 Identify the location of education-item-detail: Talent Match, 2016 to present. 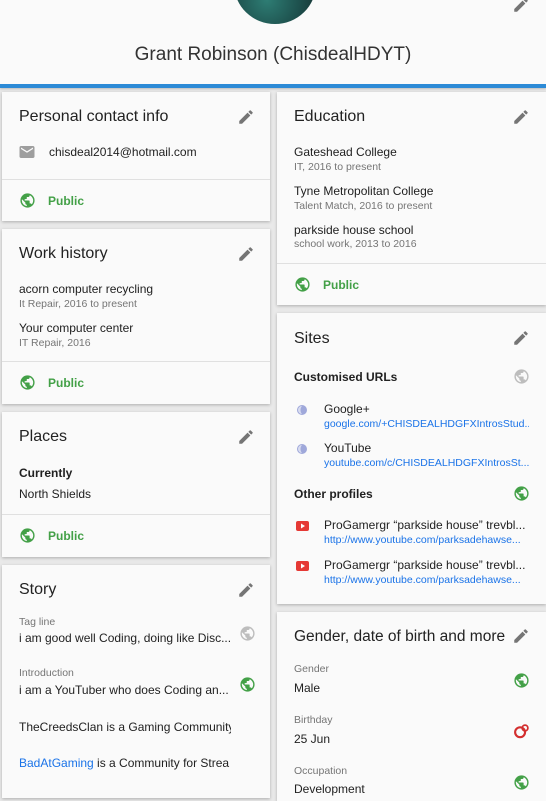
(363, 206).